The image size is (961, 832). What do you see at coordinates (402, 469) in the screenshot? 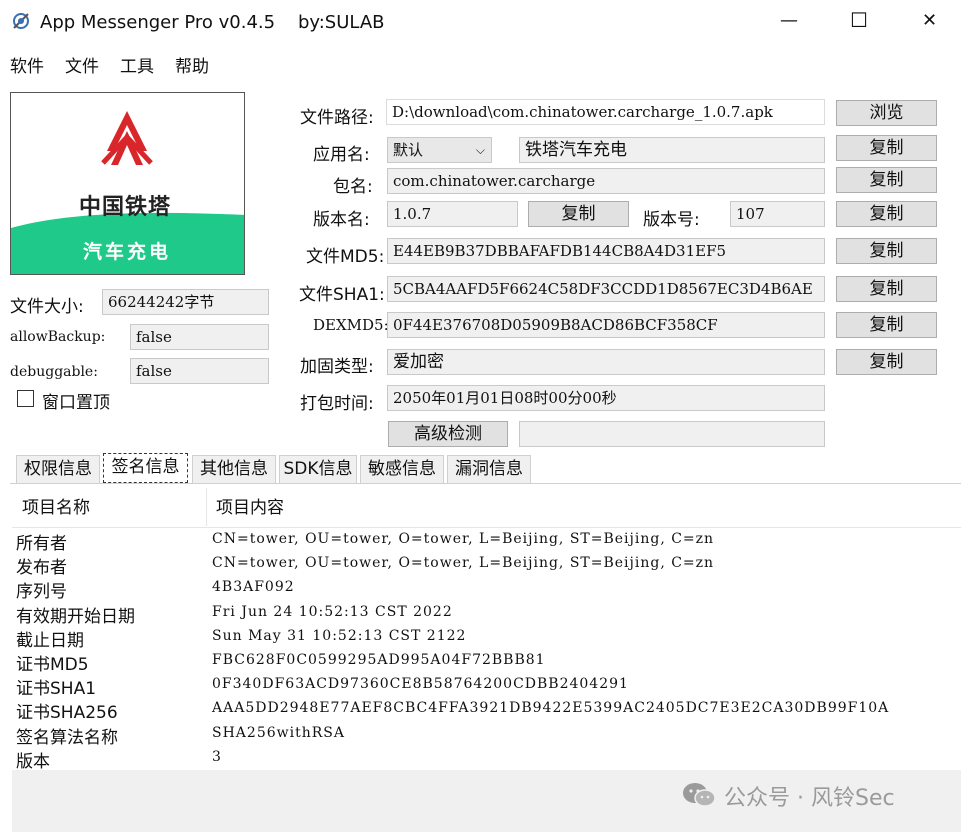
I see `tab-sensitive: 敏感信息` at bounding box center [402, 469].